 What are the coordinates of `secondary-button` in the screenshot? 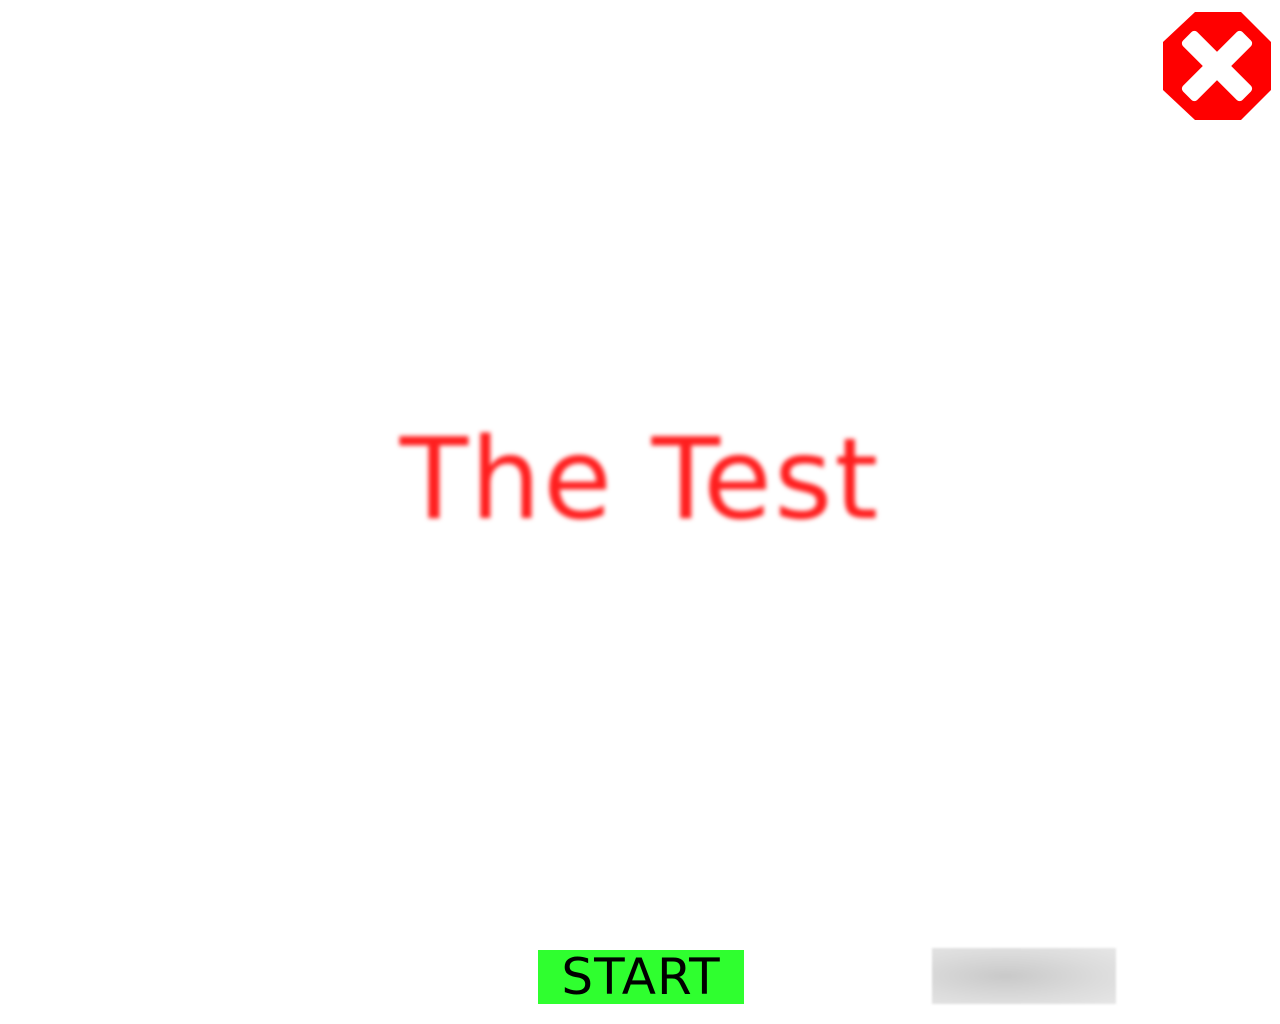 It's located at (1024, 976).